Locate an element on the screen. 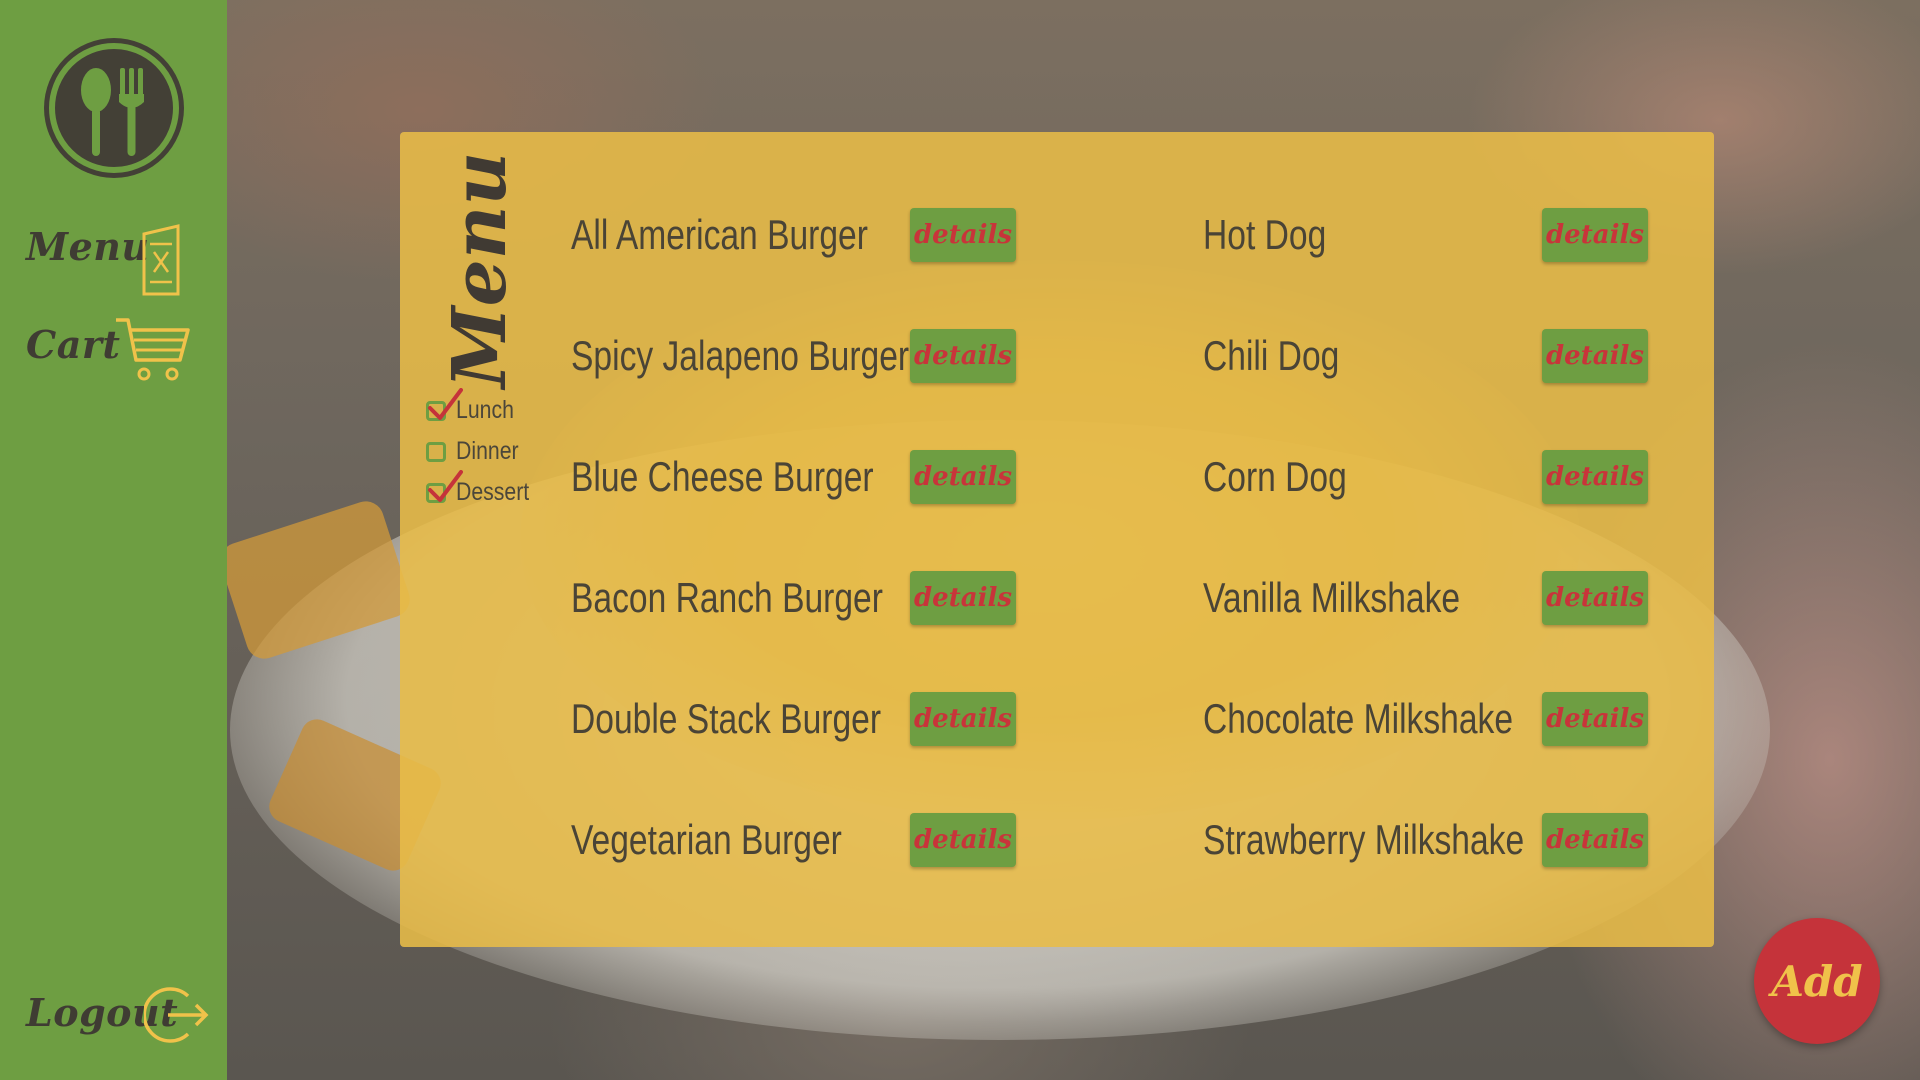 This screenshot has height=1080, width=1920. spoon-fork-icon is located at coordinates (114, 108).